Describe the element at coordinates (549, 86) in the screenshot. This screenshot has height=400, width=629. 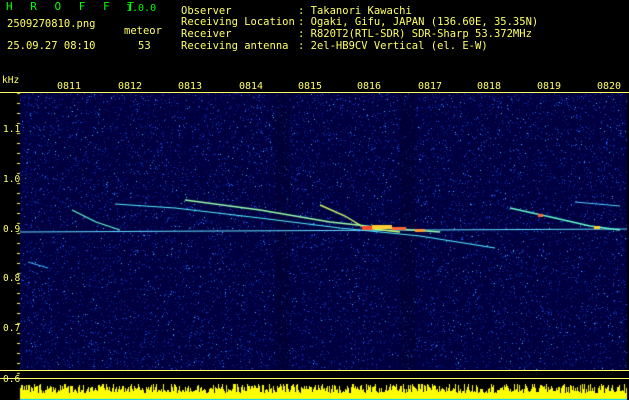
I see `x-tick-label: 0819` at that location.